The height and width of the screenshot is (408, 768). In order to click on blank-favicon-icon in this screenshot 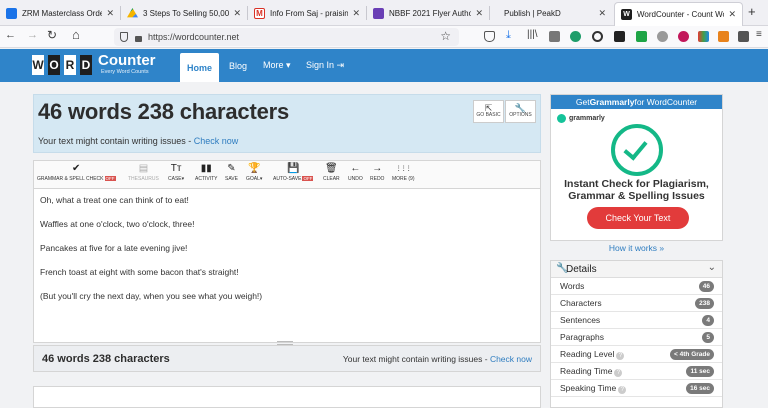, I will do `click(497, 13)`.